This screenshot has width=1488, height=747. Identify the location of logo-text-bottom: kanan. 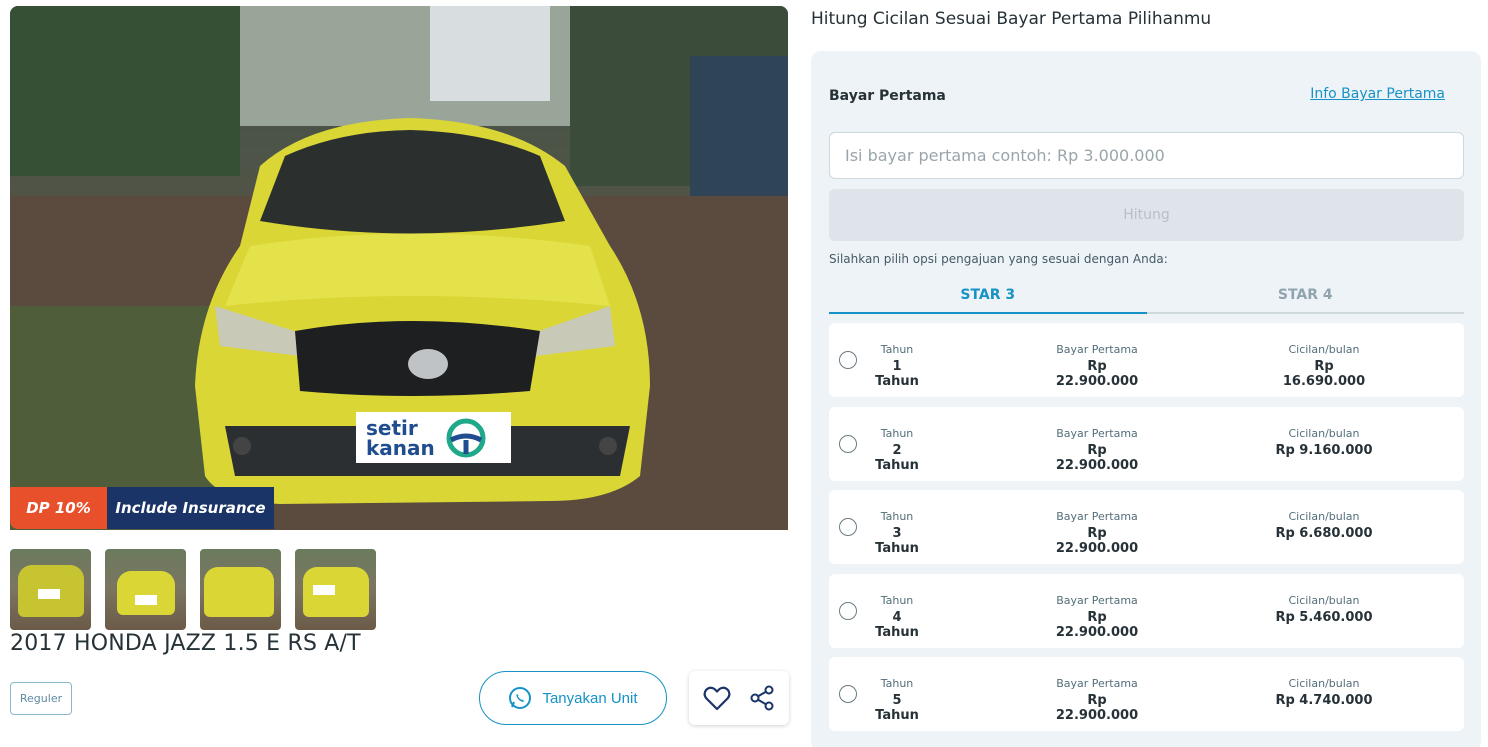
(400, 447).